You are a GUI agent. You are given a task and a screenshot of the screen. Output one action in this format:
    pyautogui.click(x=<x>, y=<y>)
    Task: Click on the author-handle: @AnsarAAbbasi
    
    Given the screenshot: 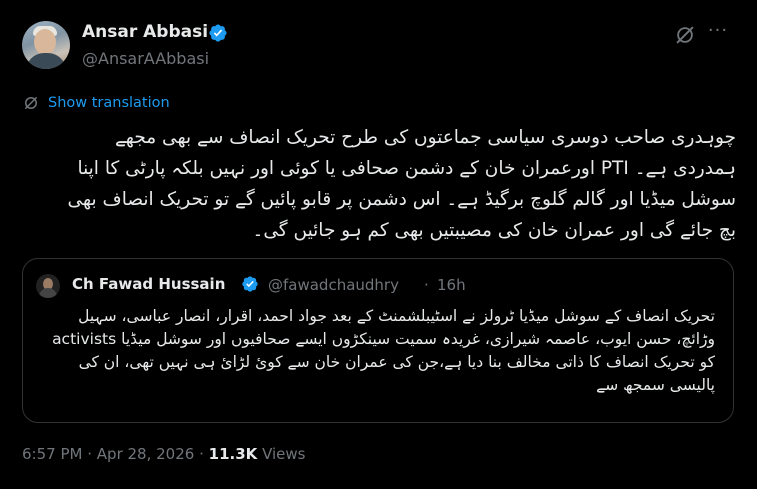 What is the action you would take?
    pyautogui.click(x=145, y=58)
    